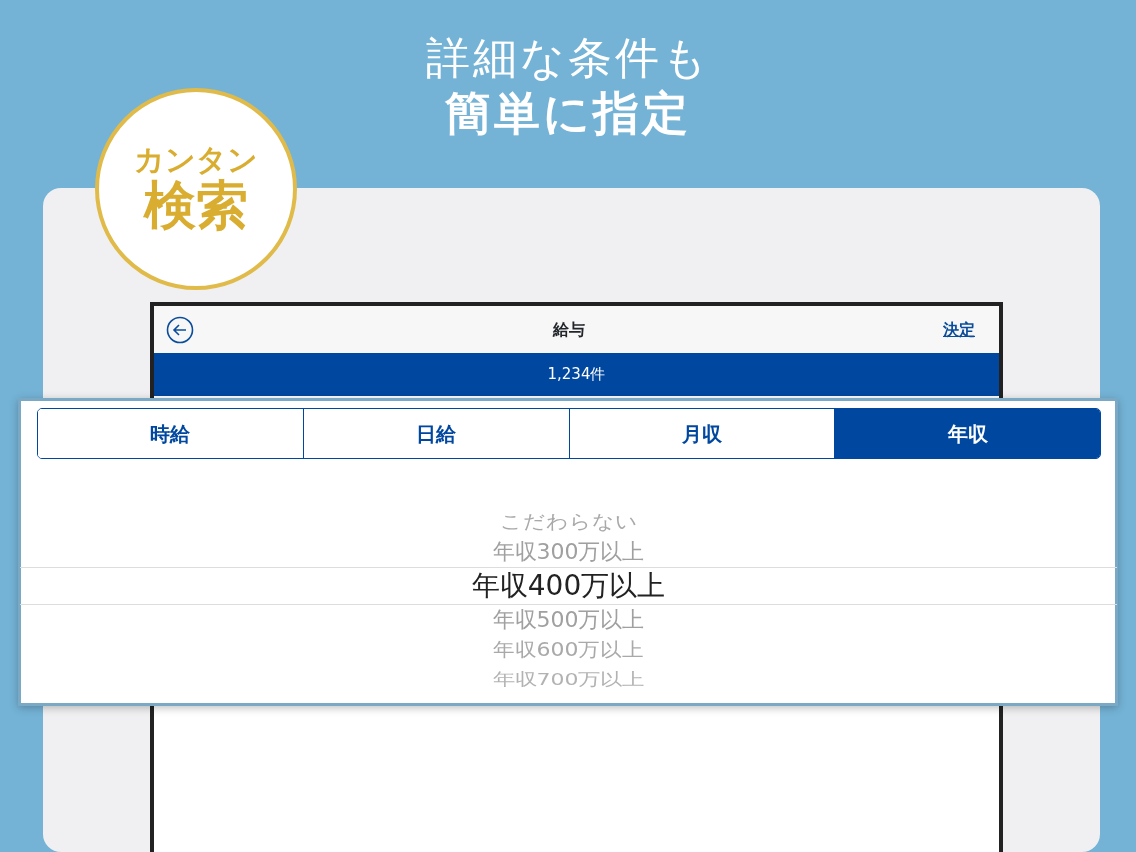  What do you see at coordinates (196, 159) in the screenshot?
I see `badge-text: カンタン` at bounding box center [196, 159].